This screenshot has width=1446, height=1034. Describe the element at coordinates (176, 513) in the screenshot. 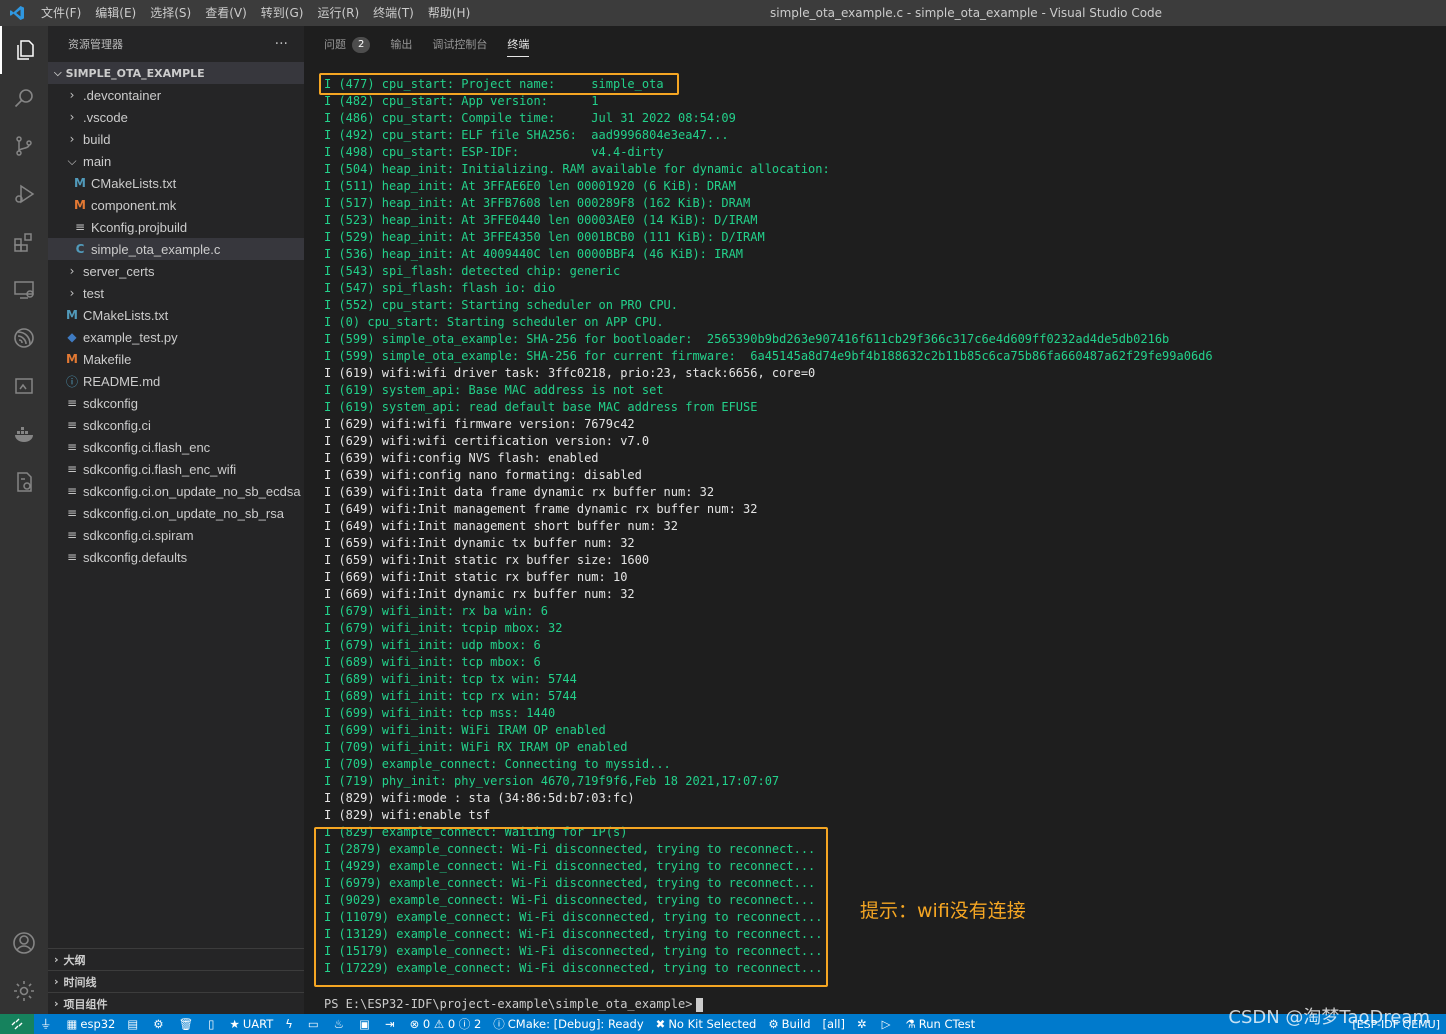

I see `tree-item: ≡ sdkconfig.ci.on_update_no_sb_rsa` at that location.